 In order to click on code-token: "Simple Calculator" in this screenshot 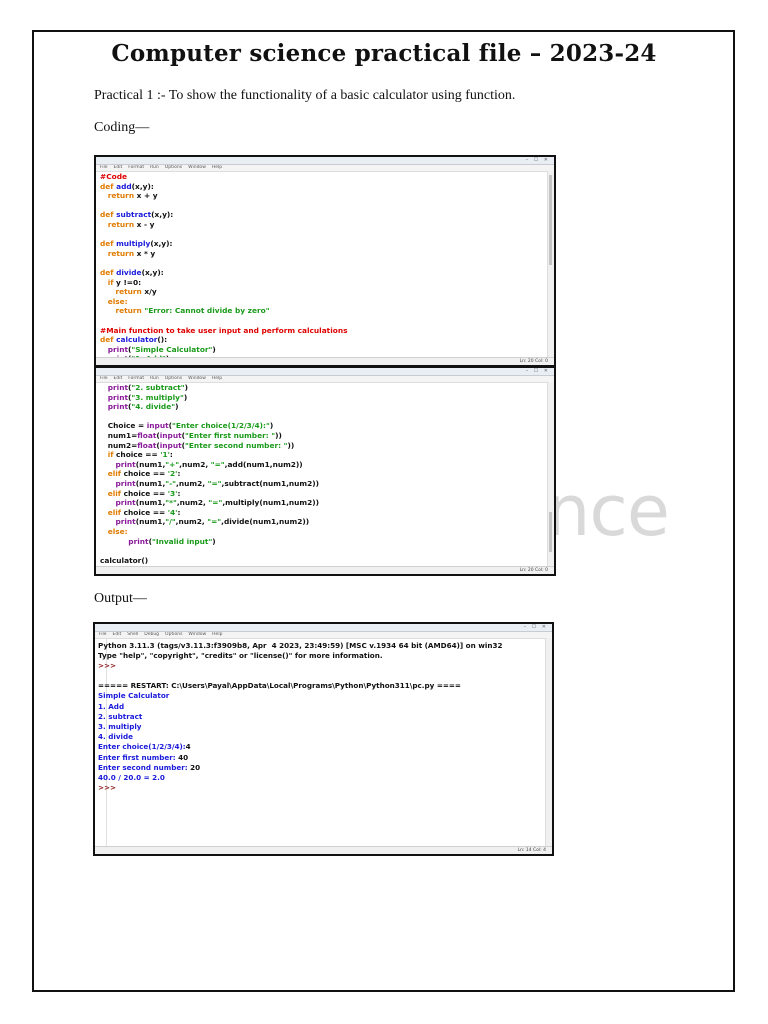, I will do `click(172, 349)`.